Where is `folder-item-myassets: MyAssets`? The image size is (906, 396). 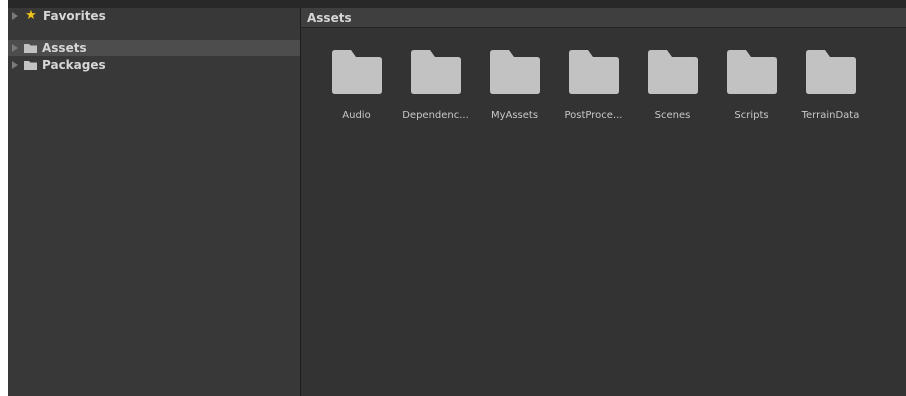 folder-item-myassets: MyAssets is located at coordinates (514, 92).